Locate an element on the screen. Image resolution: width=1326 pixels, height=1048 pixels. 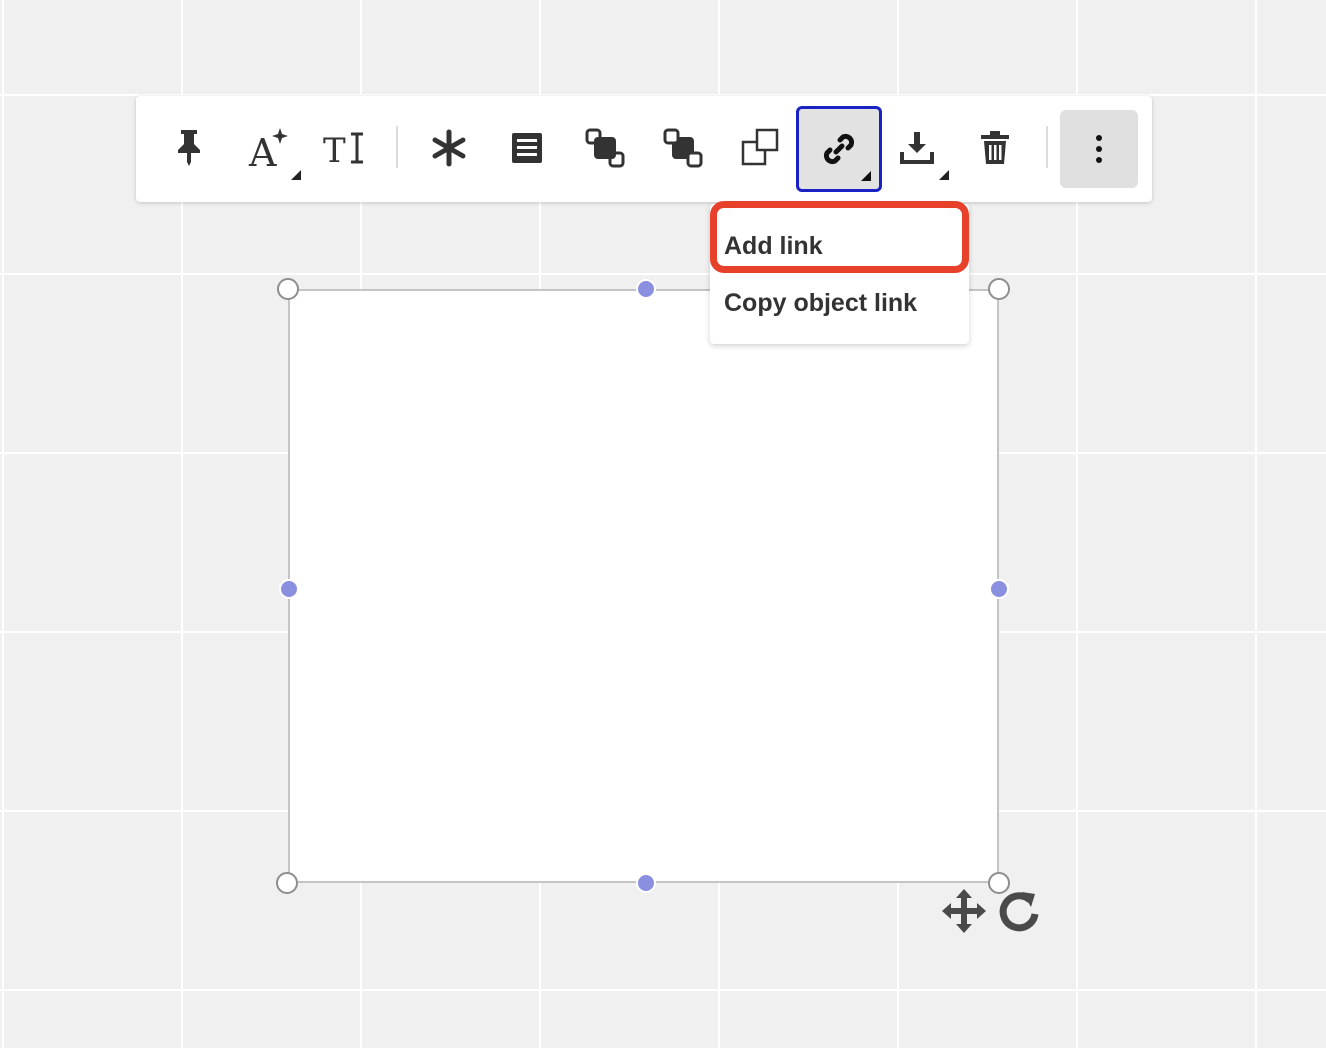
send-backward-button is located at coordinates (683, 148).